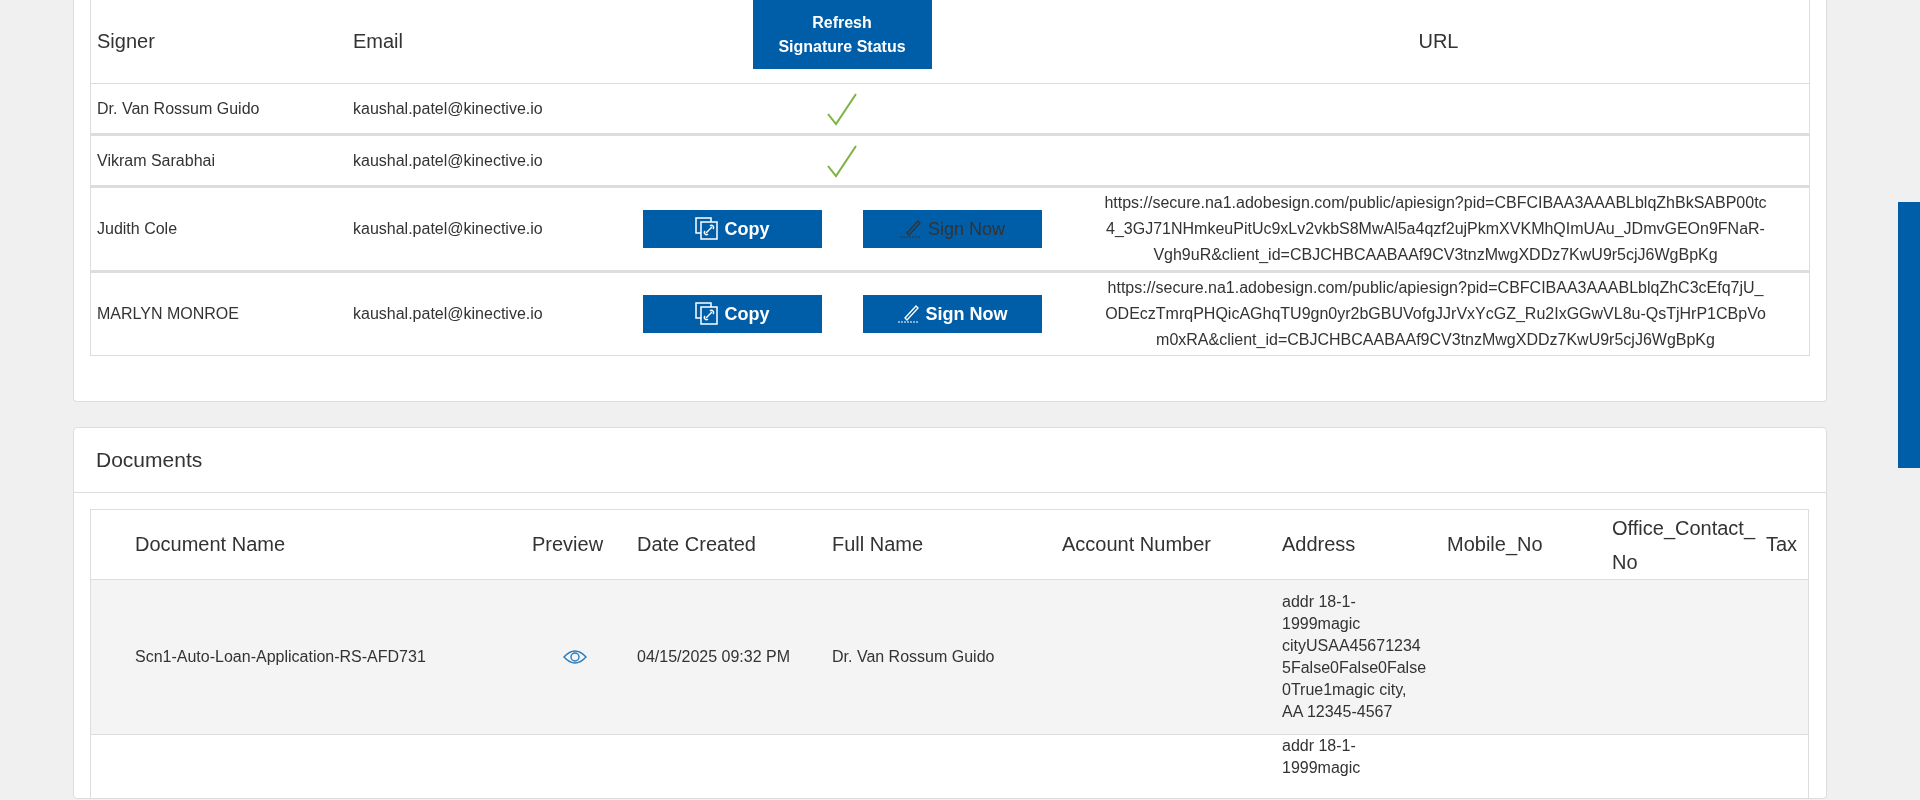 The image size is (1920, 800). I want to click on column-header: Email, so click(378, 41).